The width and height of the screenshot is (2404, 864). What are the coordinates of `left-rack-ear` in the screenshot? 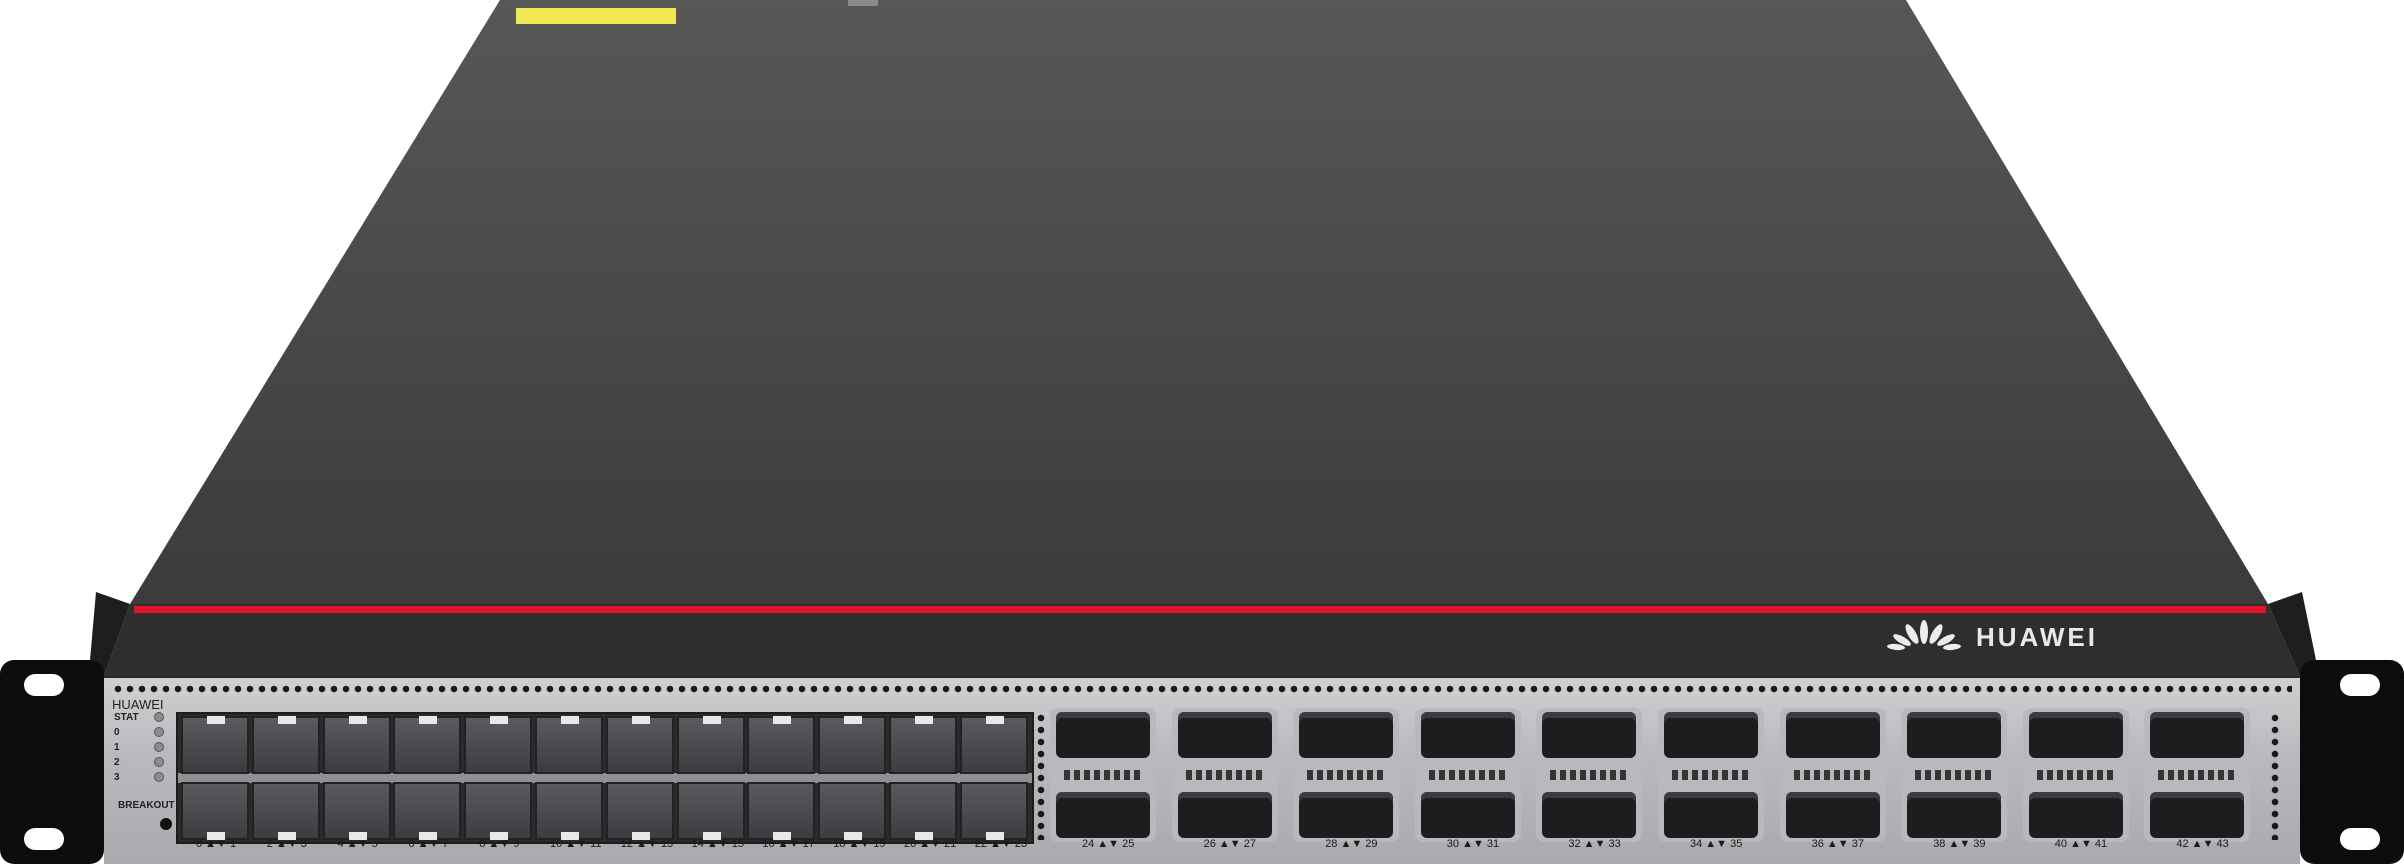 It's located at (52, 762).